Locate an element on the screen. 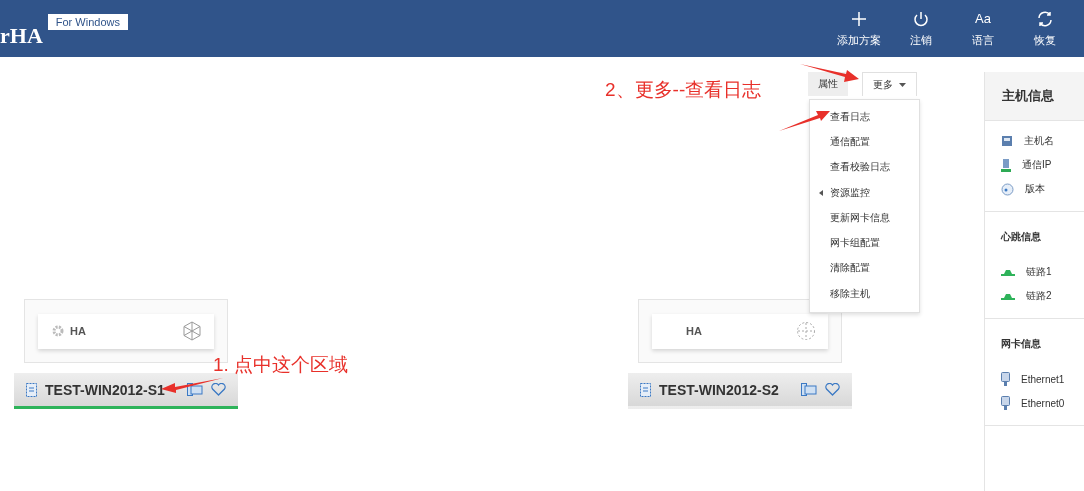 The height and width of the screenshot is (491, 1084). monitor-icon is located at coordinates (809, 389).